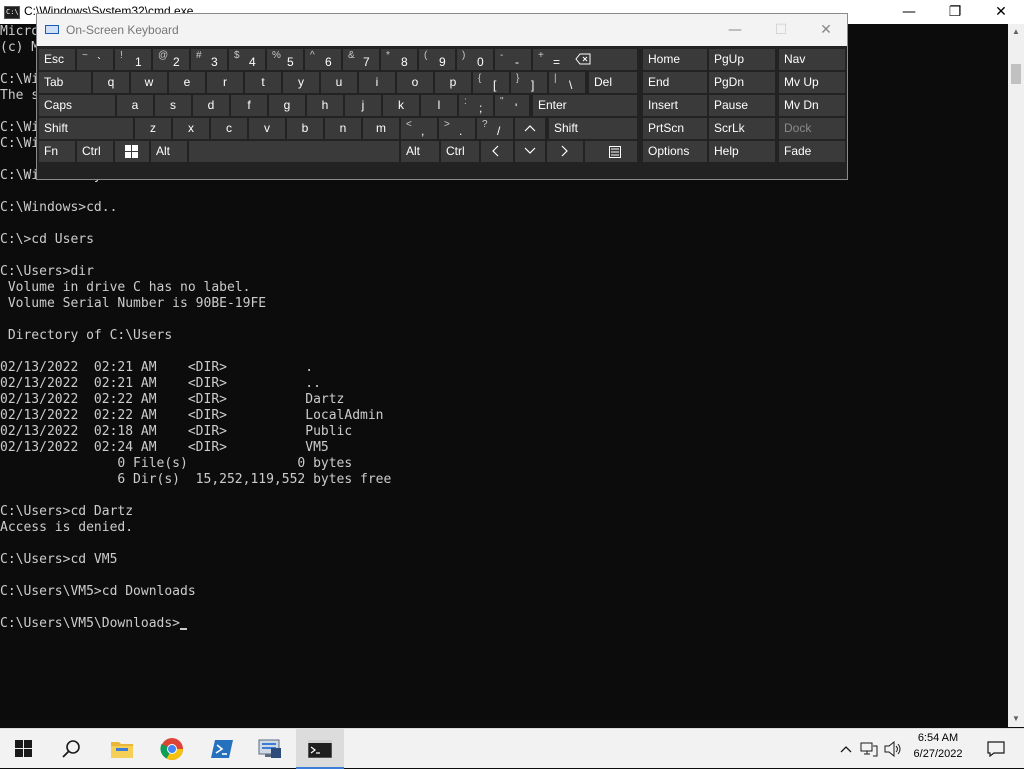 This screenshot has height=769, width=1024. Describe the element at coordinates (742, 59) in the screenshot. I see `key-pgup: PgUp` at that location.